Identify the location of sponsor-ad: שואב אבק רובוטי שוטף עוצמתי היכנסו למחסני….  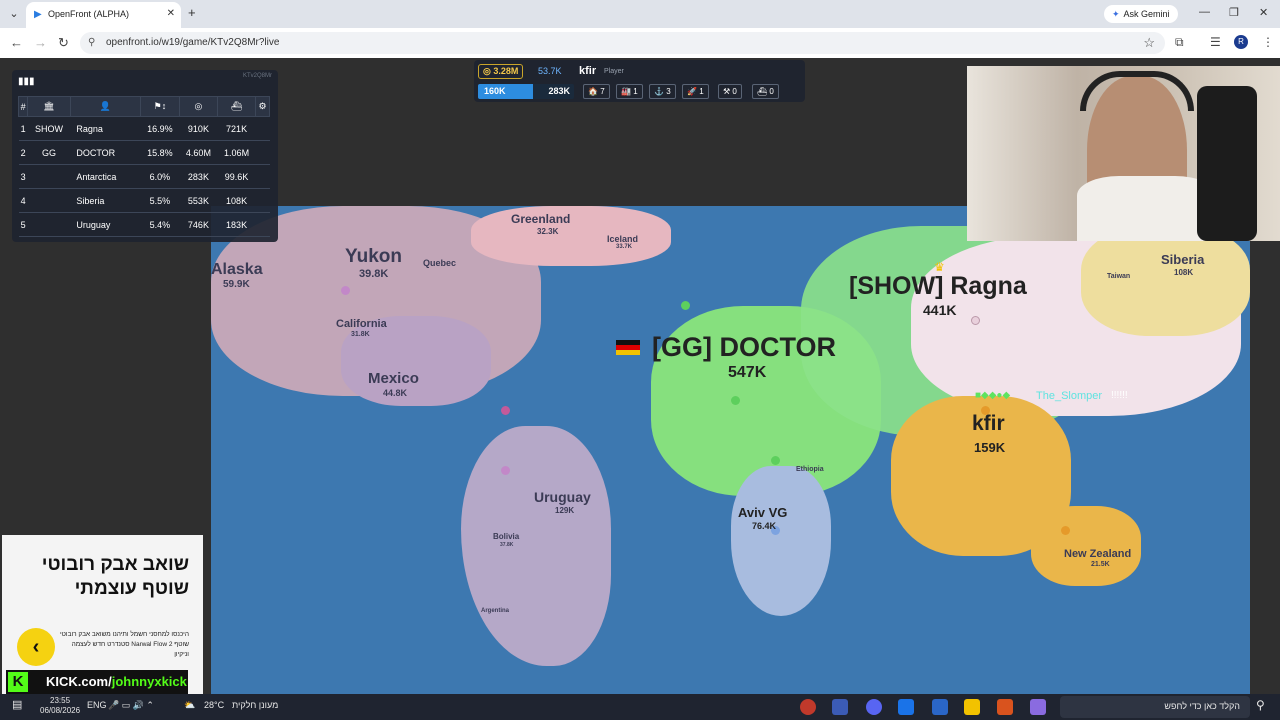
(102, 614).